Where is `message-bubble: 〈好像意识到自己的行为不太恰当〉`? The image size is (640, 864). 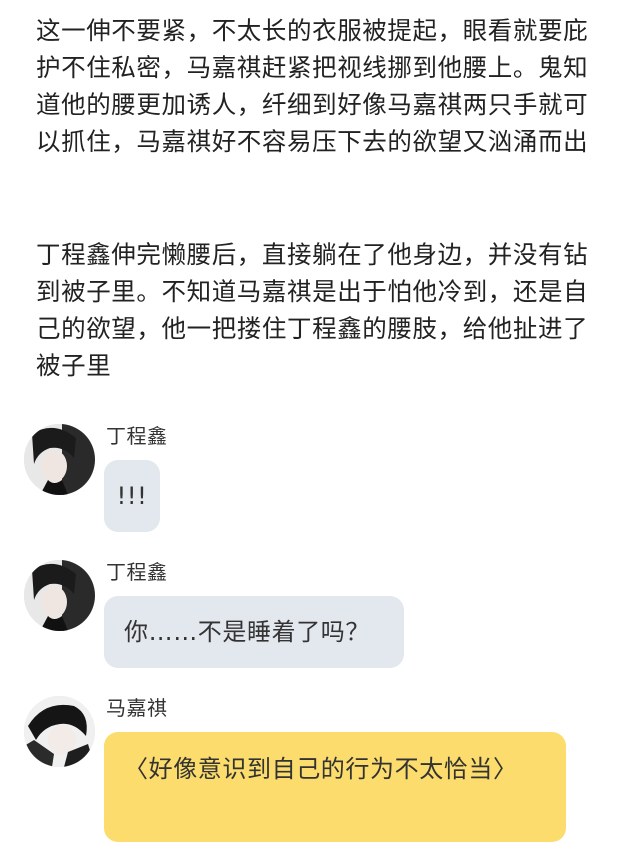 message-bubble: 〈好像意识到自己的行为不太恰当〉 is located at coordinates (335, 787).